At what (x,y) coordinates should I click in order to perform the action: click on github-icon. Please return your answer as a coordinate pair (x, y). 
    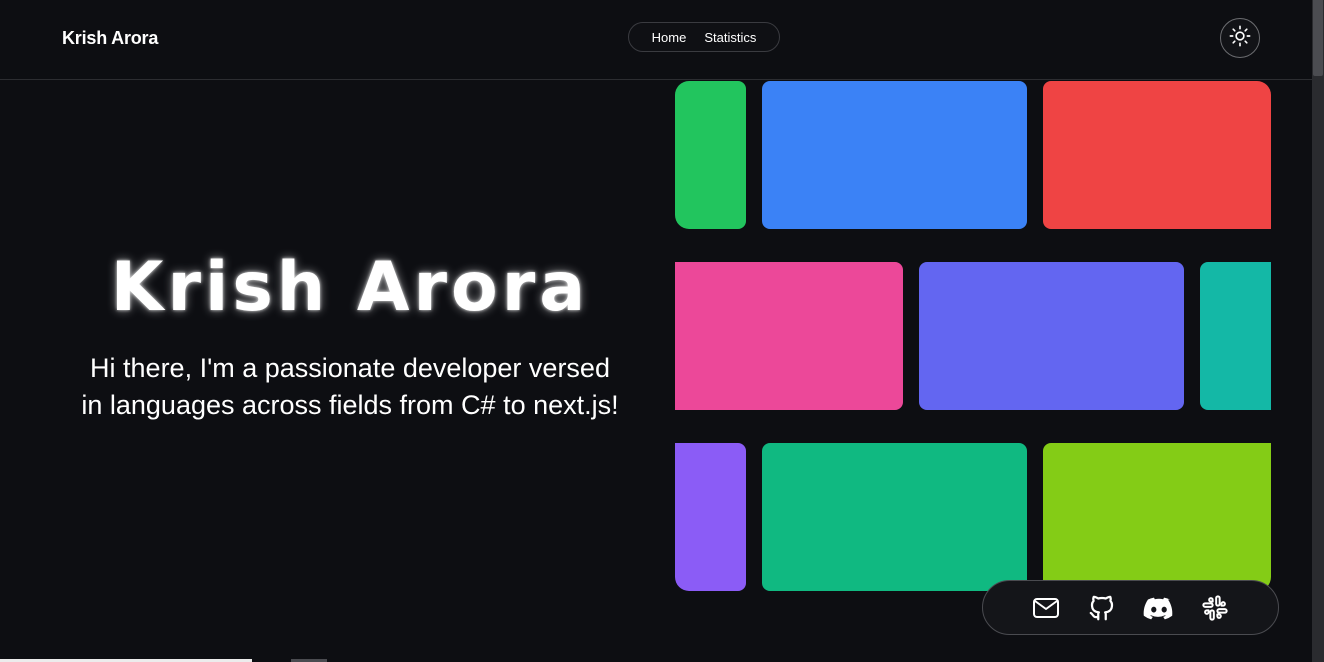
    Looking at the image, I should click on (1102, 608).